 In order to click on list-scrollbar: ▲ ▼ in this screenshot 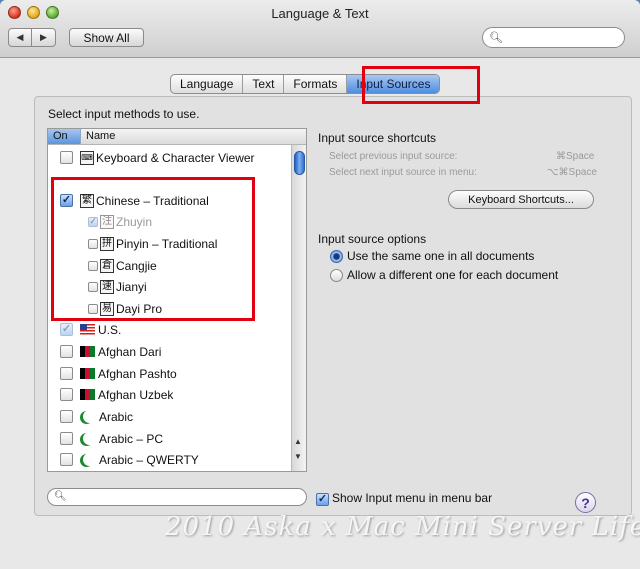, I will do `click(298, 308)`.